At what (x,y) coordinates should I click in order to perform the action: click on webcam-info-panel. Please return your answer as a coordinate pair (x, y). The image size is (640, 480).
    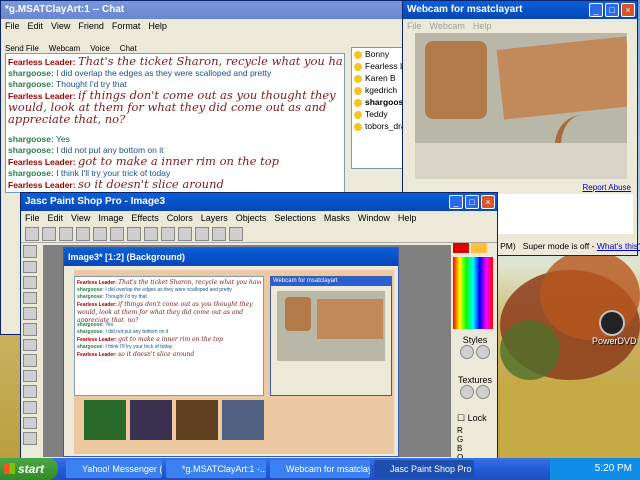
    Looking at the image, I should click on (563, 214).